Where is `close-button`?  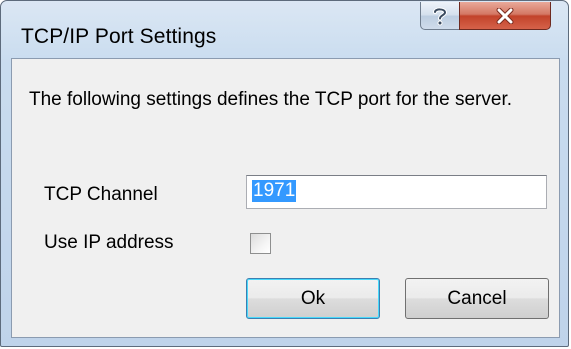
close-button is located at coordinates (505, 16).